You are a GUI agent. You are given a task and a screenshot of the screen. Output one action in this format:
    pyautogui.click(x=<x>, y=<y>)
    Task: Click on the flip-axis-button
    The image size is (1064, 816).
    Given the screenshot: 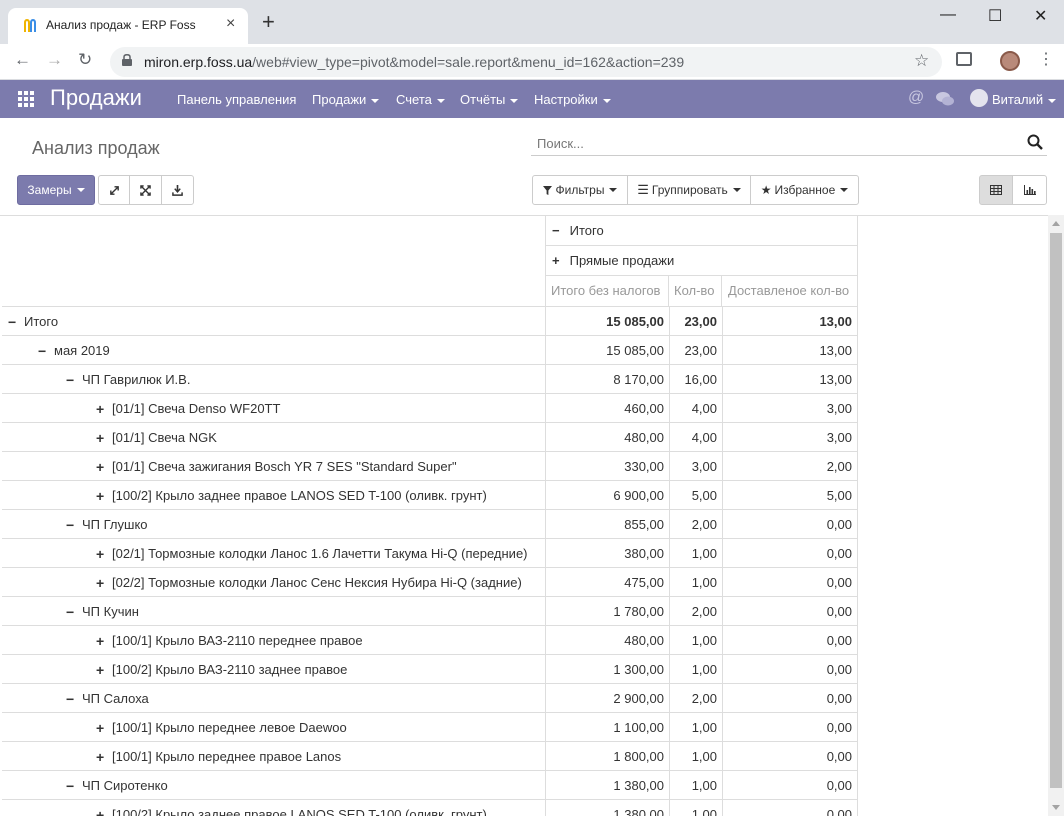 What is the action you would take?
    pyautogui.click(x=114, y=190)
    